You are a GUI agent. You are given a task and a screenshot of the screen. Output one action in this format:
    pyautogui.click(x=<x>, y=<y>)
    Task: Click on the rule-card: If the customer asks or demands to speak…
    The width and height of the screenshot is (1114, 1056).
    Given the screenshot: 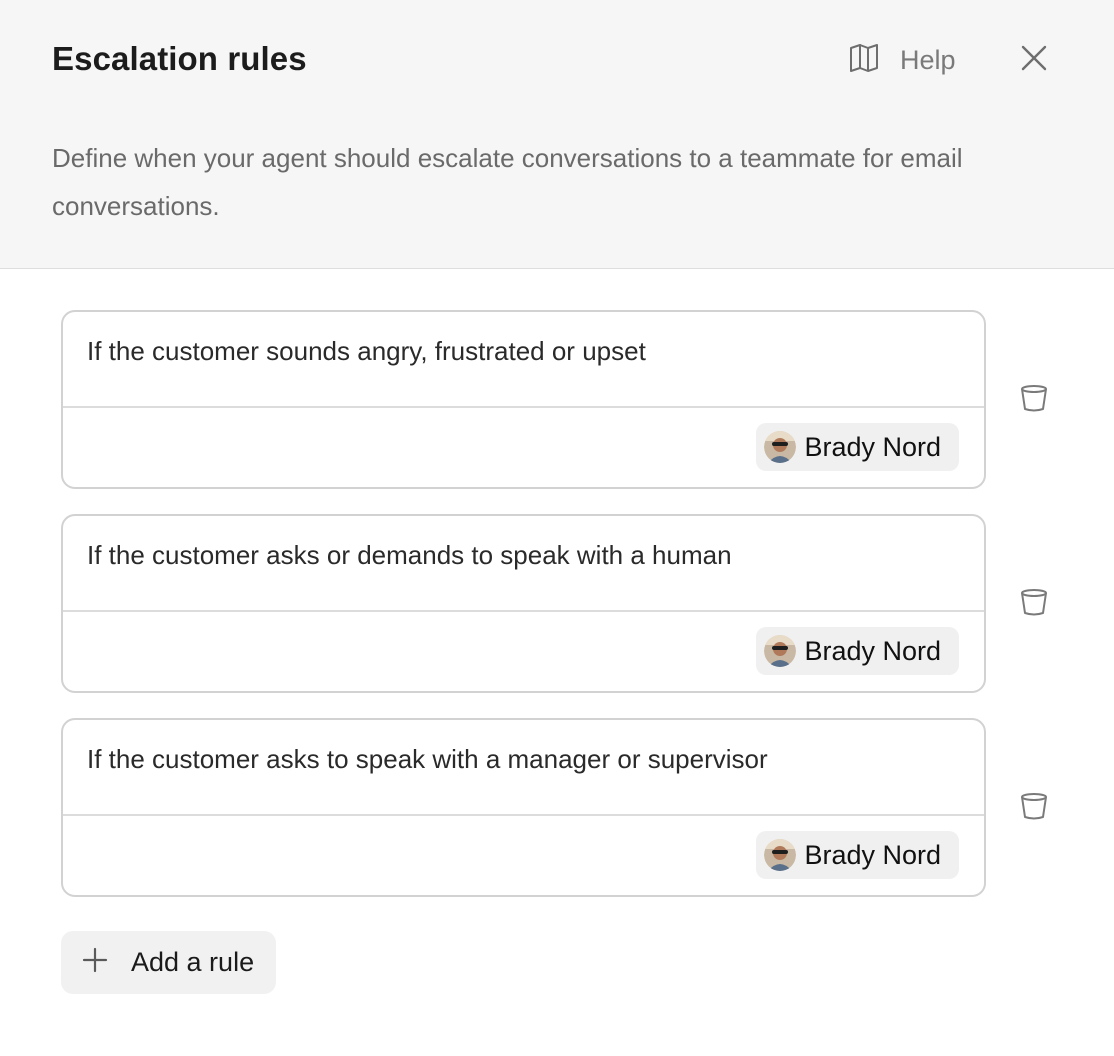 What is the action you would take?
    pyautogui.click(x=523, y=603)
    